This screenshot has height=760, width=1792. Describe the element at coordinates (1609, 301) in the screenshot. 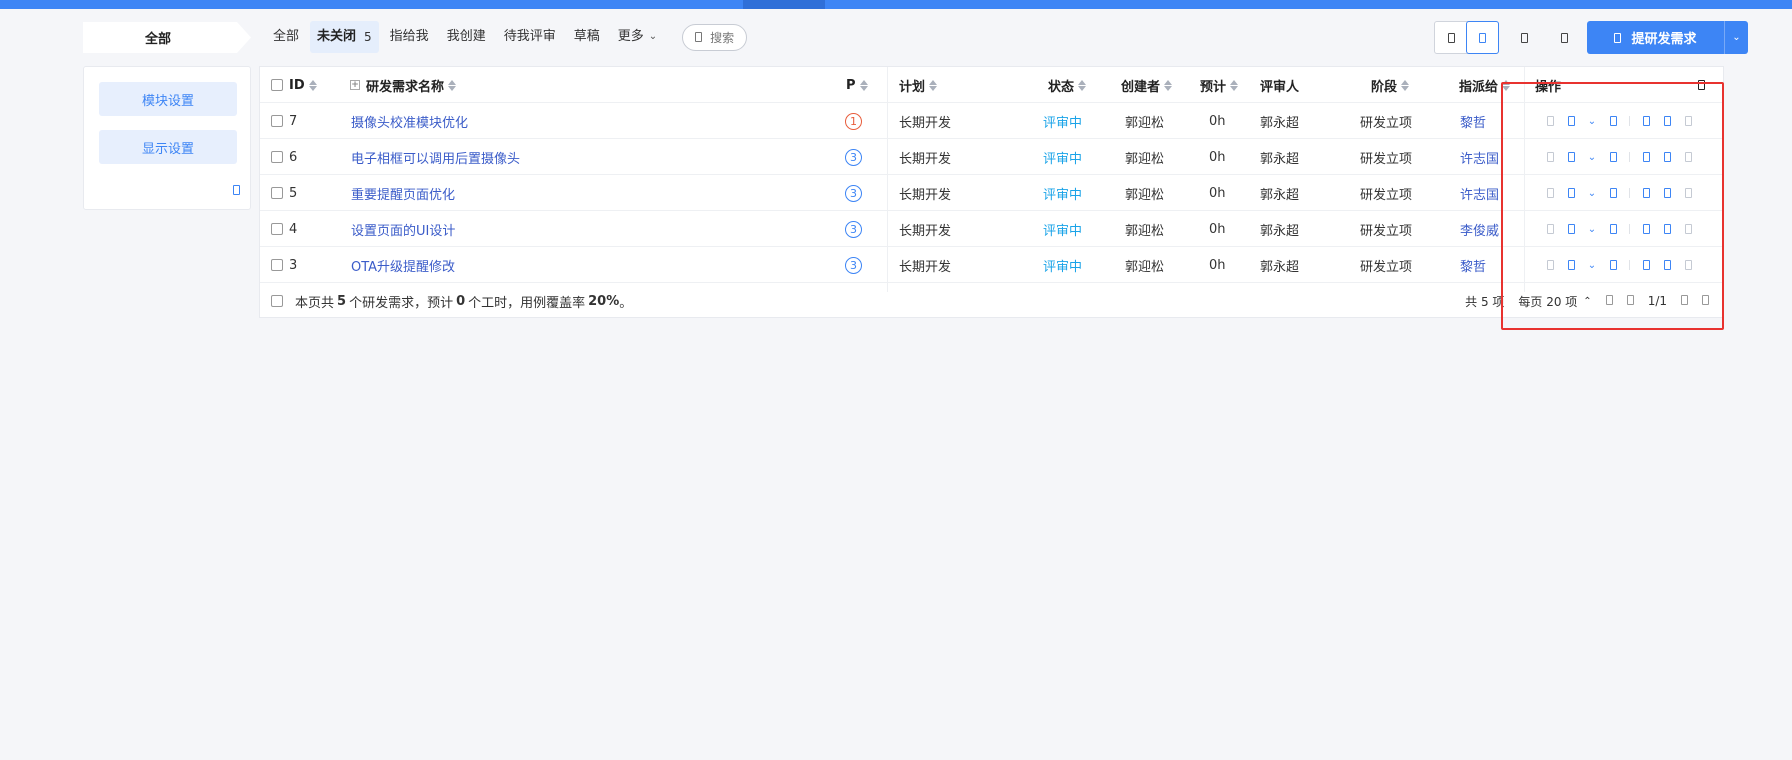

I see `first-page-button` at that location.